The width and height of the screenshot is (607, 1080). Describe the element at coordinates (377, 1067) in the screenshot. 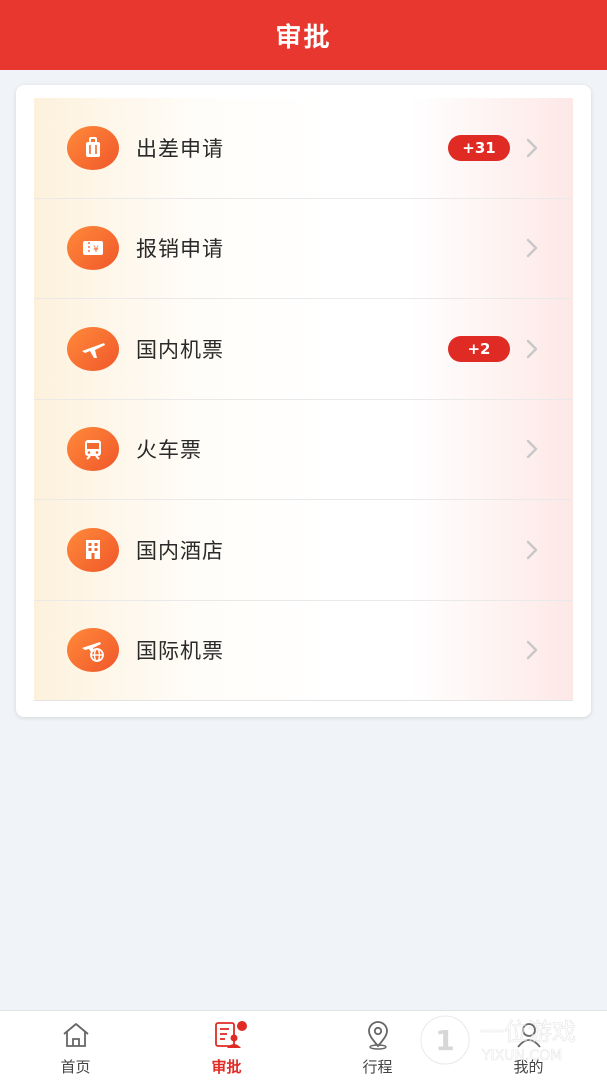

I see `tab-label: 行程` at that location.